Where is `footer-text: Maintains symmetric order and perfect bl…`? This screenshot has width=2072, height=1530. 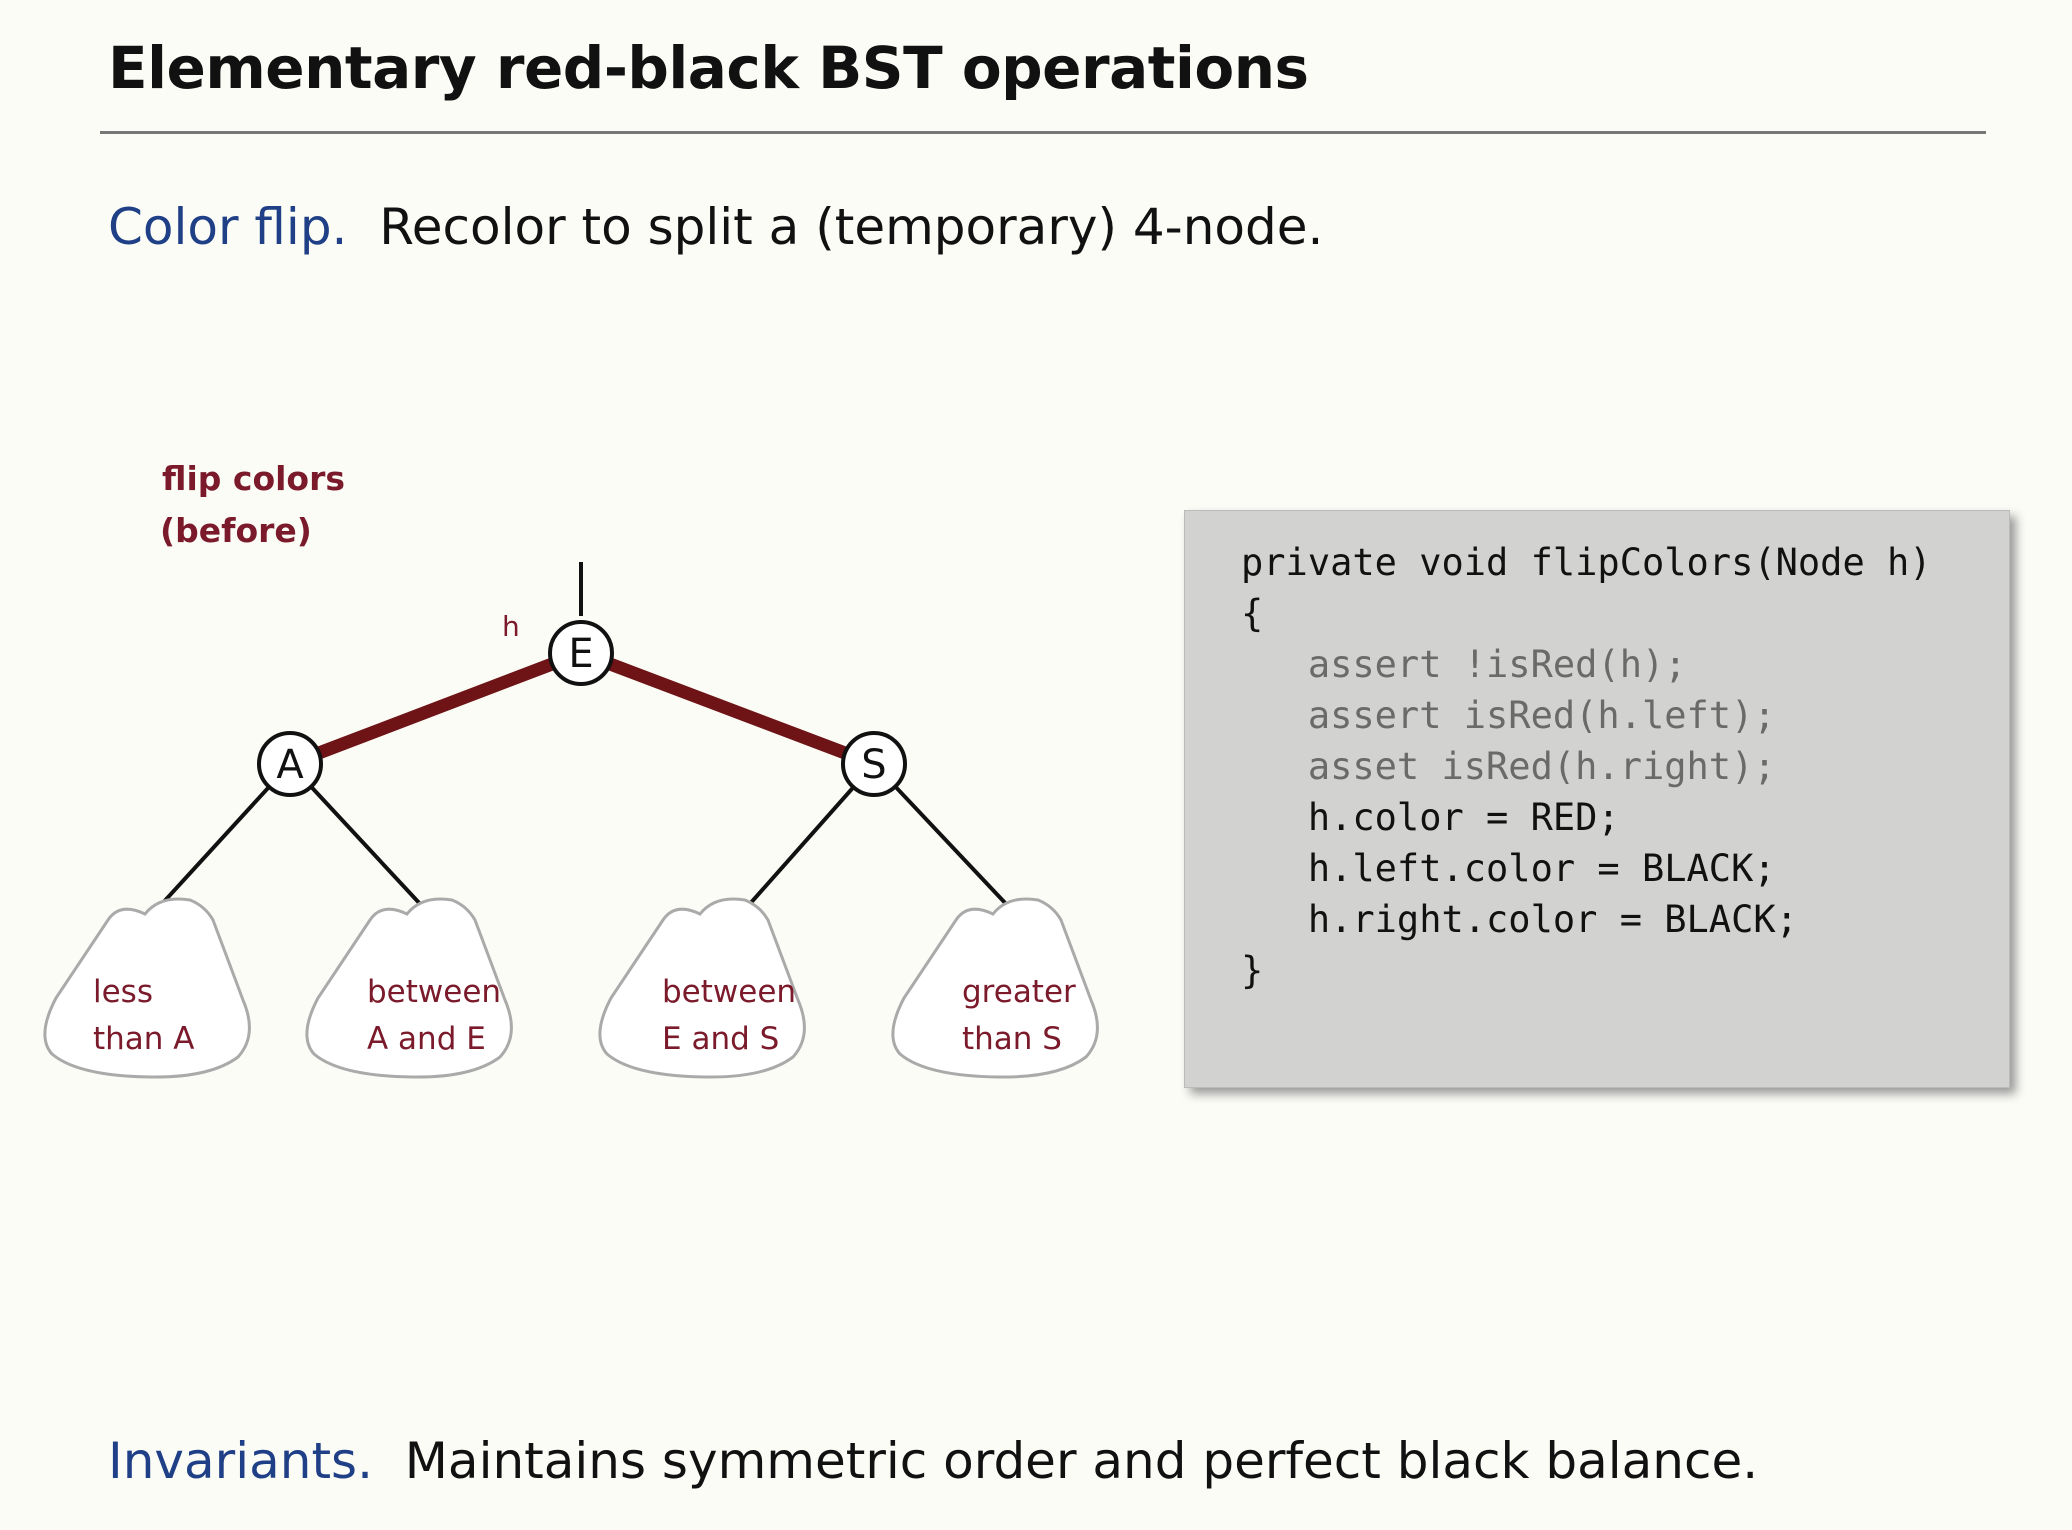
footer-text: Maintains symmetric order and perfect bl… is located at coordinates (1081, 1461).